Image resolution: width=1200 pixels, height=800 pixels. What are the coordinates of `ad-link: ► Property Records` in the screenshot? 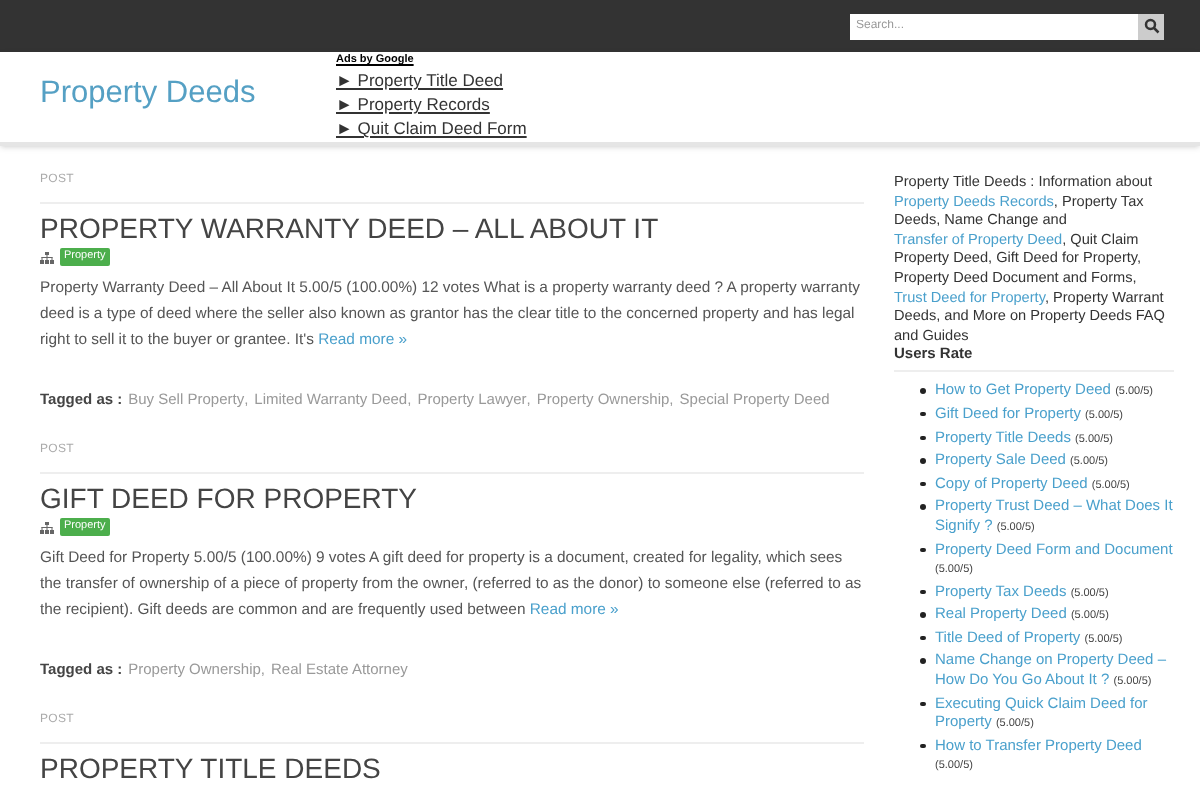 It's located at (431, 104).